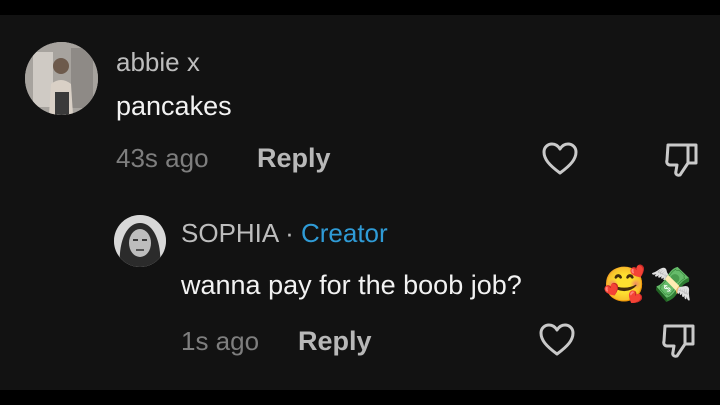 This screenshot has width=720, height=405. I want to click on comment-timestamp: 1s ago, so click(220, 341).